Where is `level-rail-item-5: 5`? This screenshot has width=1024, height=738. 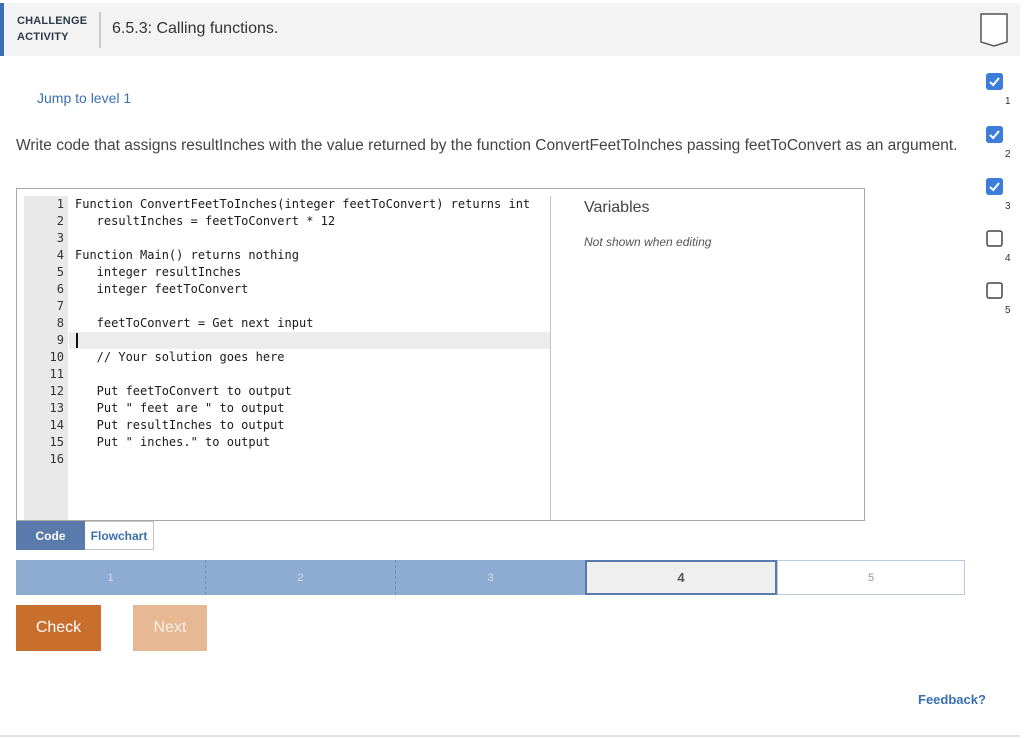
level-rail-item-5: 5 is located at coordinates (998, 299).